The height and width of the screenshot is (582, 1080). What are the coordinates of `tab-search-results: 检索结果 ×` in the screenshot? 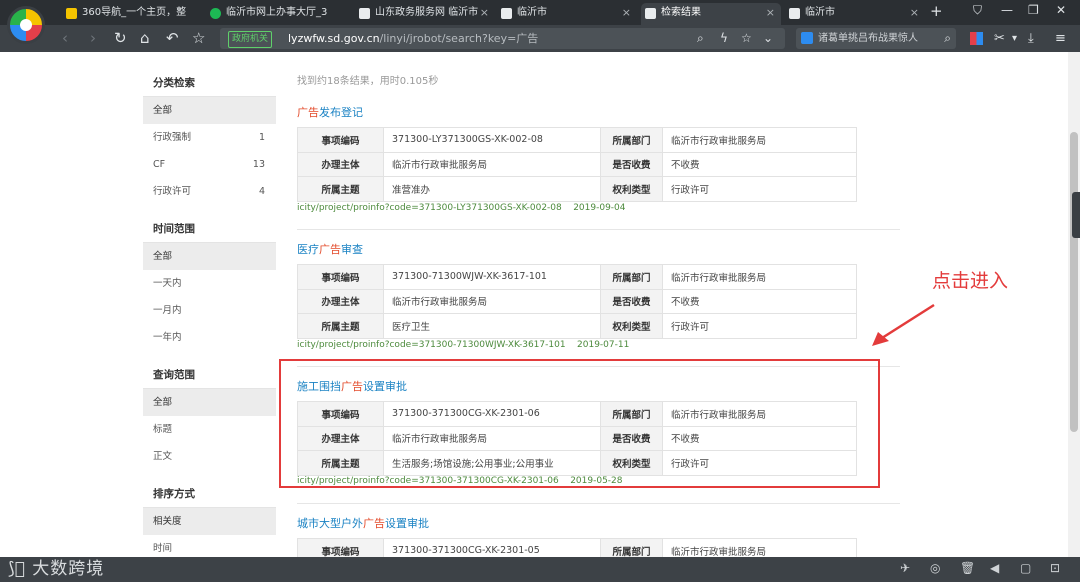 It's located at (711, 14).